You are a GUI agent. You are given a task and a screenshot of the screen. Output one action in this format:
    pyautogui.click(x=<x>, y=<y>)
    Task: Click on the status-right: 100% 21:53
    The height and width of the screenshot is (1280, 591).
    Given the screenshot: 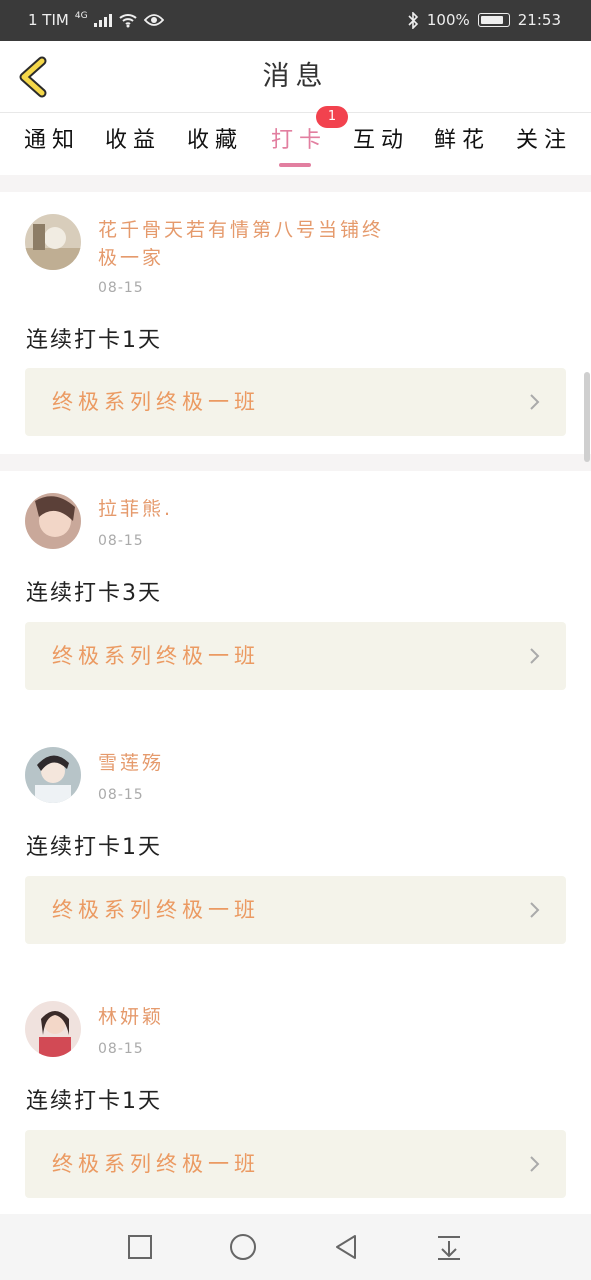 What is the action you would take?
    pyautogui.click(x=484, y=20)
    